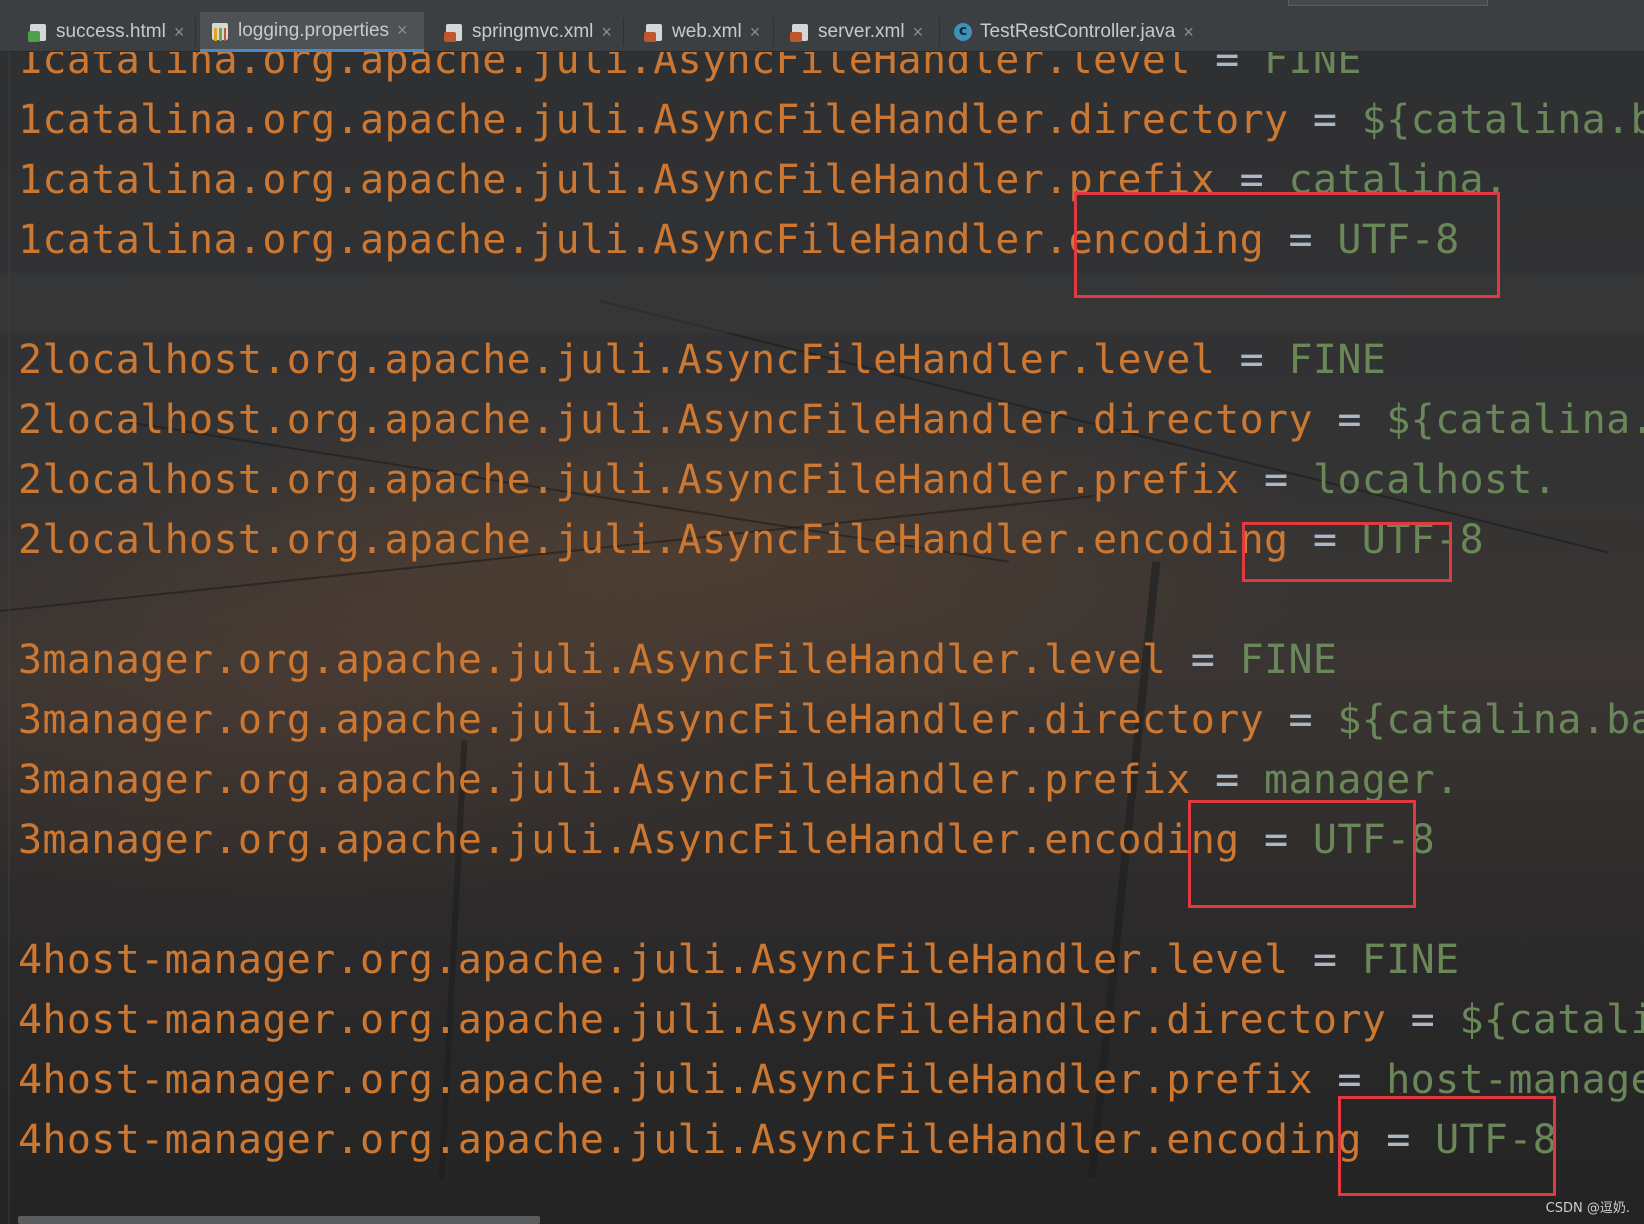 The image size is (1644, 1224). I want to click on tab-springmvc-xml: springmvc.xml ×, so click(529, 32).